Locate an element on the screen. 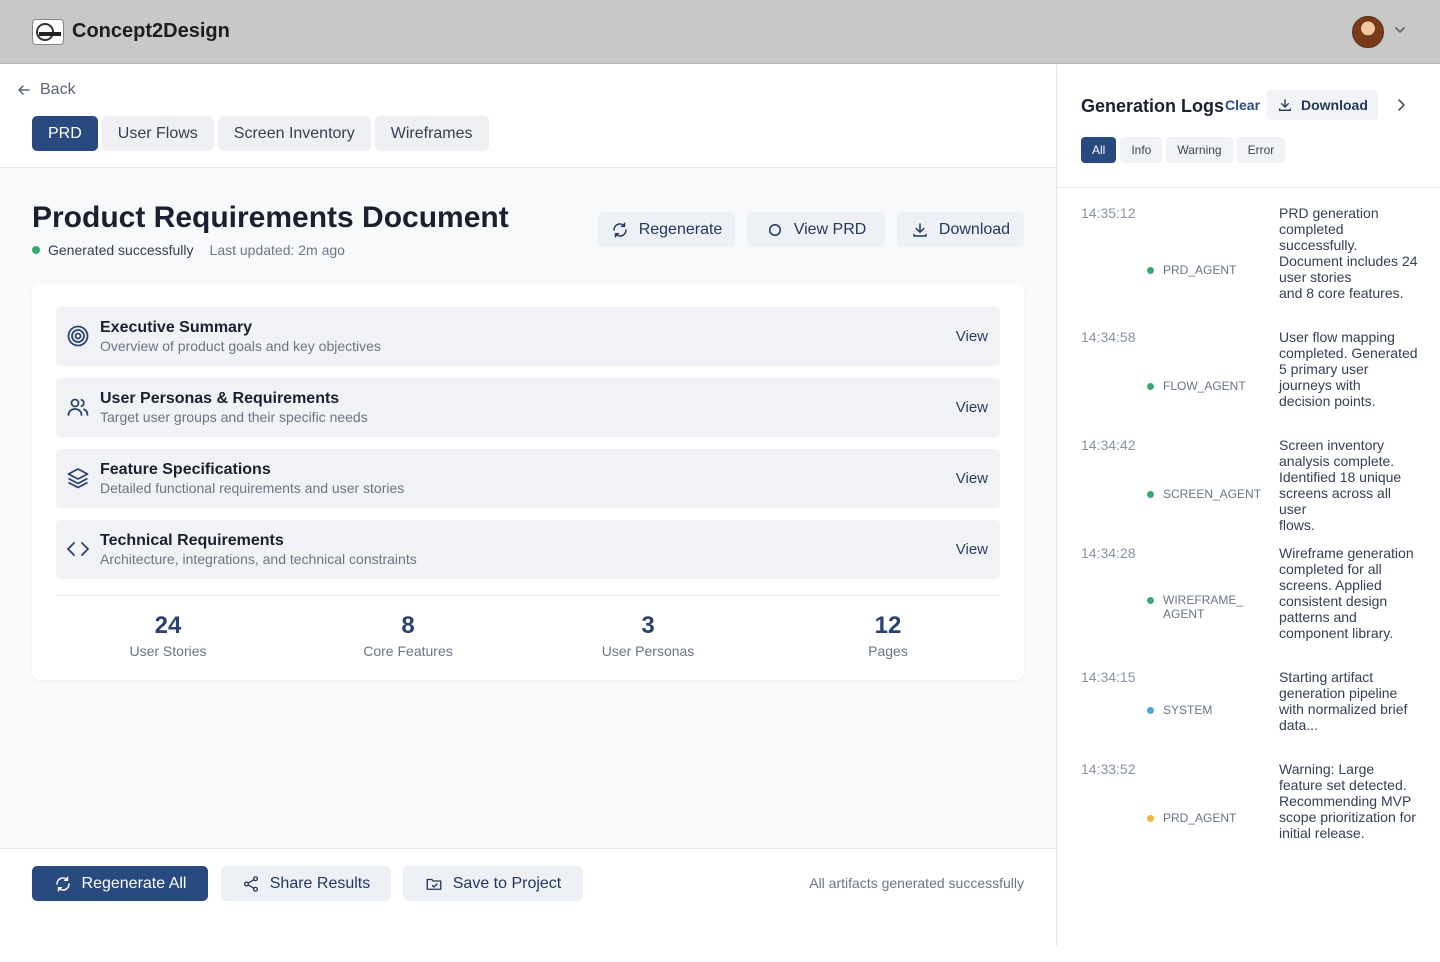 The width and height of the screenshot is (1440, 962). log-agent: SCREEN_AGENT is located at coordinates (1207, 494).